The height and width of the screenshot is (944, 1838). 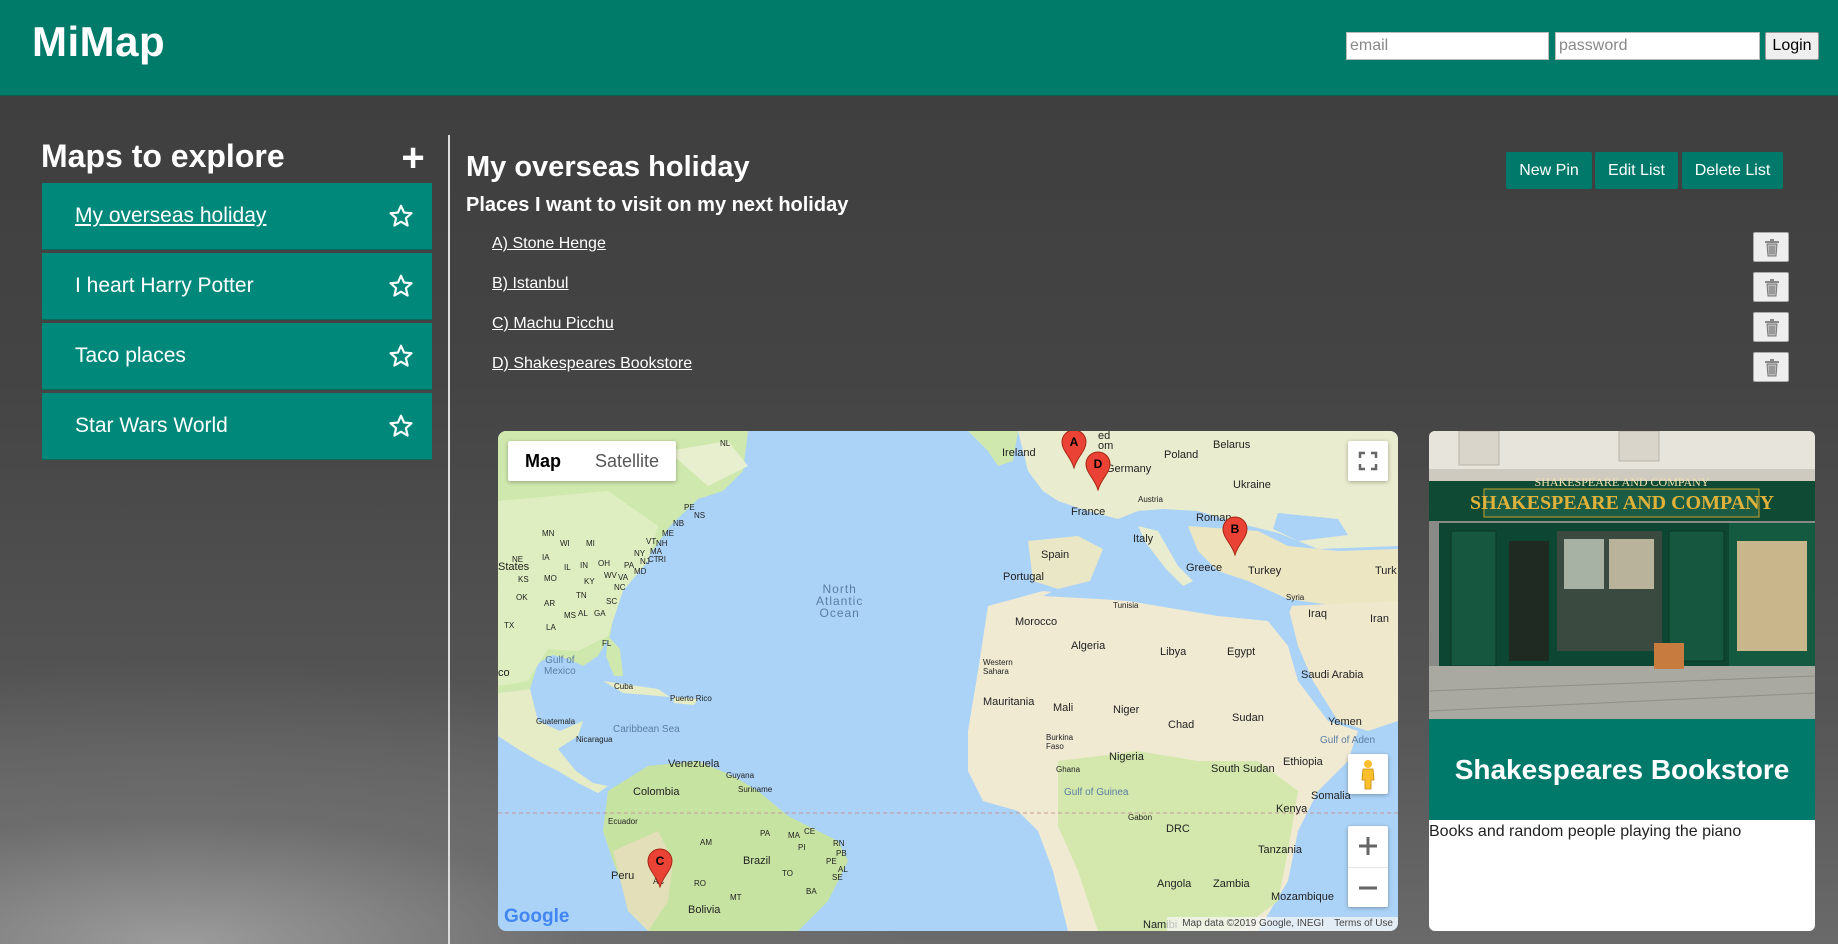 What do you see at coordinates (1348, 740) in the screenshot?
I see `map-label: Gulf of Aden` at bounding box center [1348, 740].